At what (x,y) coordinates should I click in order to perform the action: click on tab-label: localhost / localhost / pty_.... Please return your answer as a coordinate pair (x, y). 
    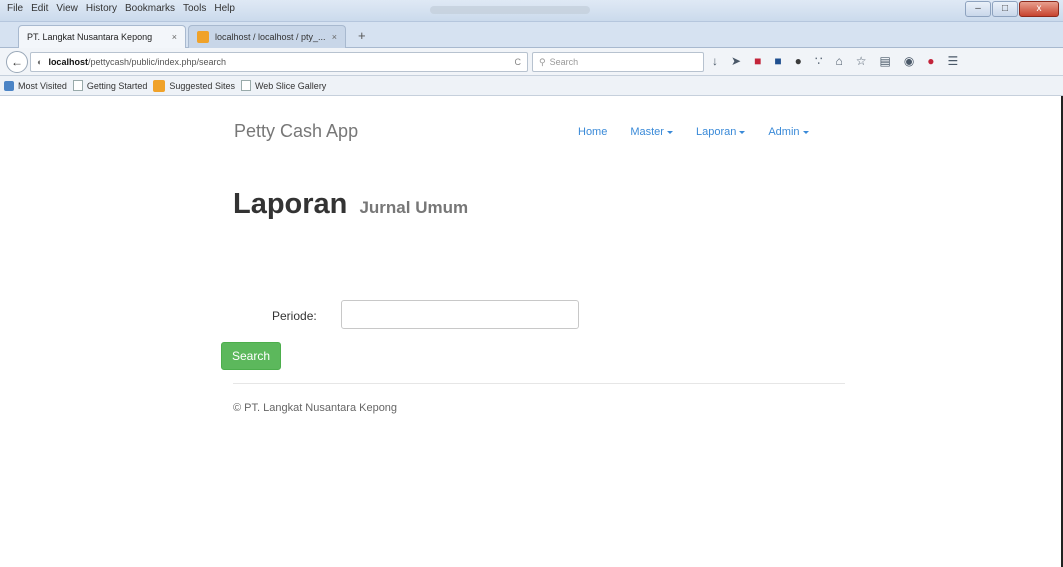
    Looking at the image, I should click on (270, 37).